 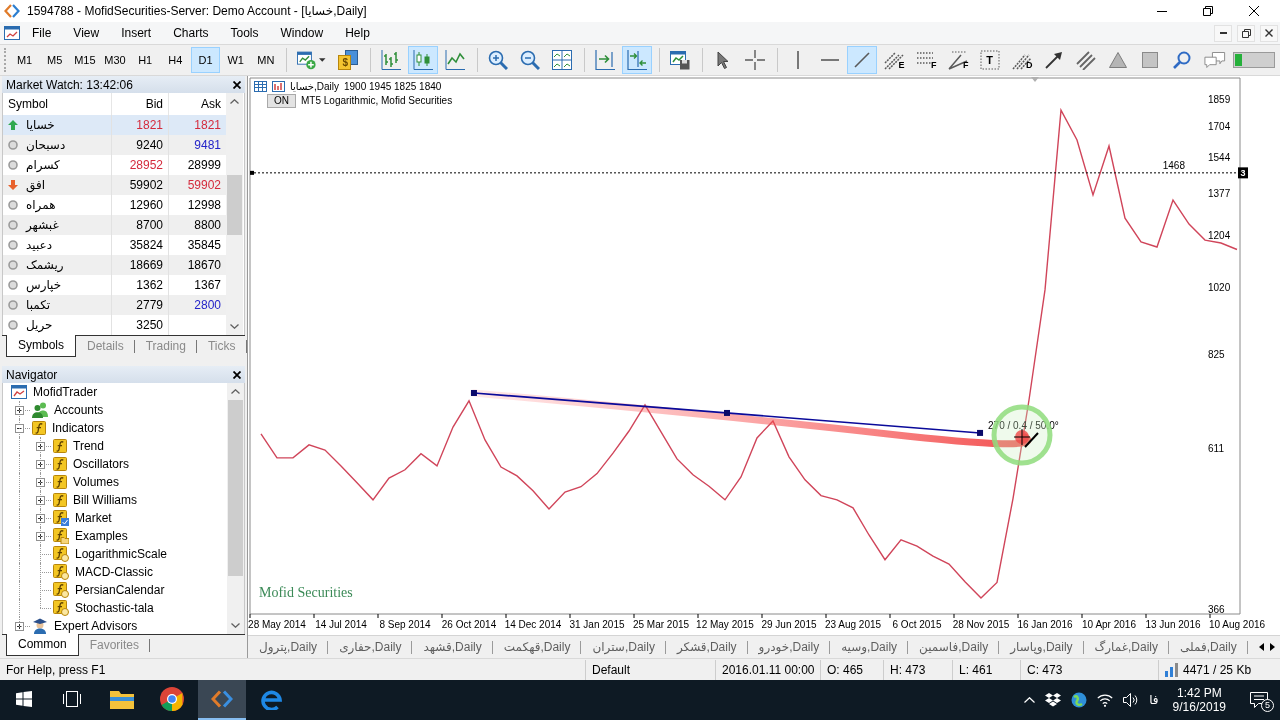 I want to click on menu-item: View, so click(x=86, y=33).